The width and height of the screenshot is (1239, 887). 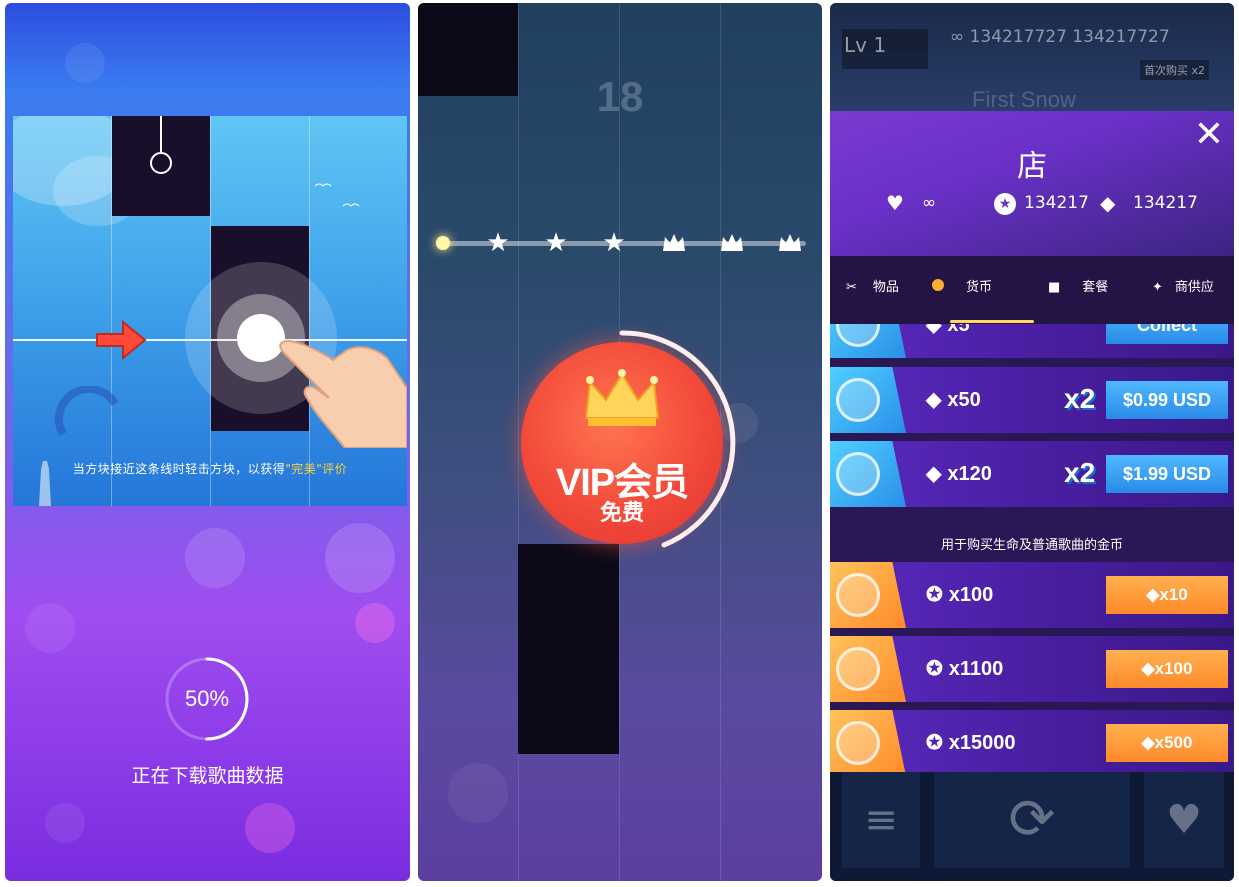 I want to click on hand-pointer-icon, so click(x=343, y=394).